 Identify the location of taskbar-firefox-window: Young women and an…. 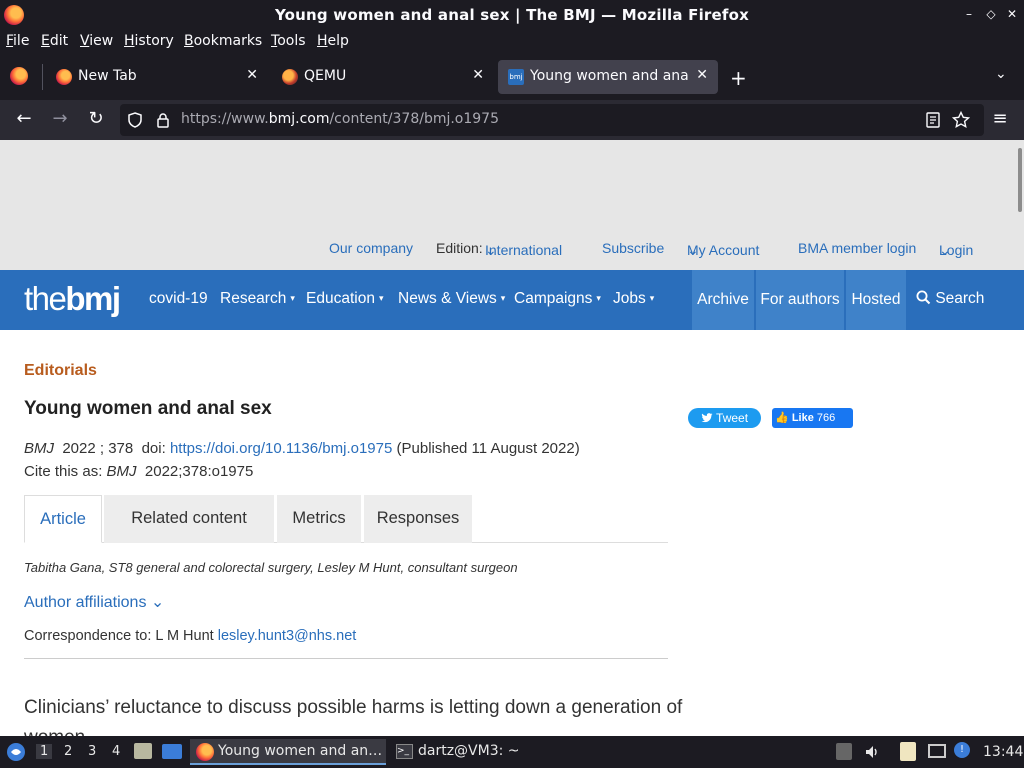
(288, 752).